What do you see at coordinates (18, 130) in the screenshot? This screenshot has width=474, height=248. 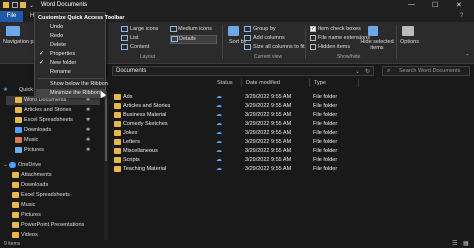 I see `download-icon` at bounding box center [18, 130].